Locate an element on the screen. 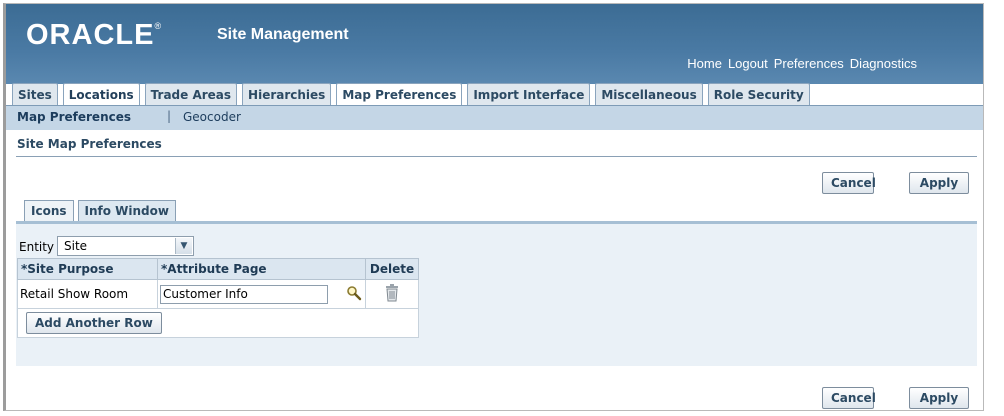 Image resolution: width=1004 pixels, height=416 pixels. column-site-purpose: *Site Purpose is located at coordinates (87, 269).